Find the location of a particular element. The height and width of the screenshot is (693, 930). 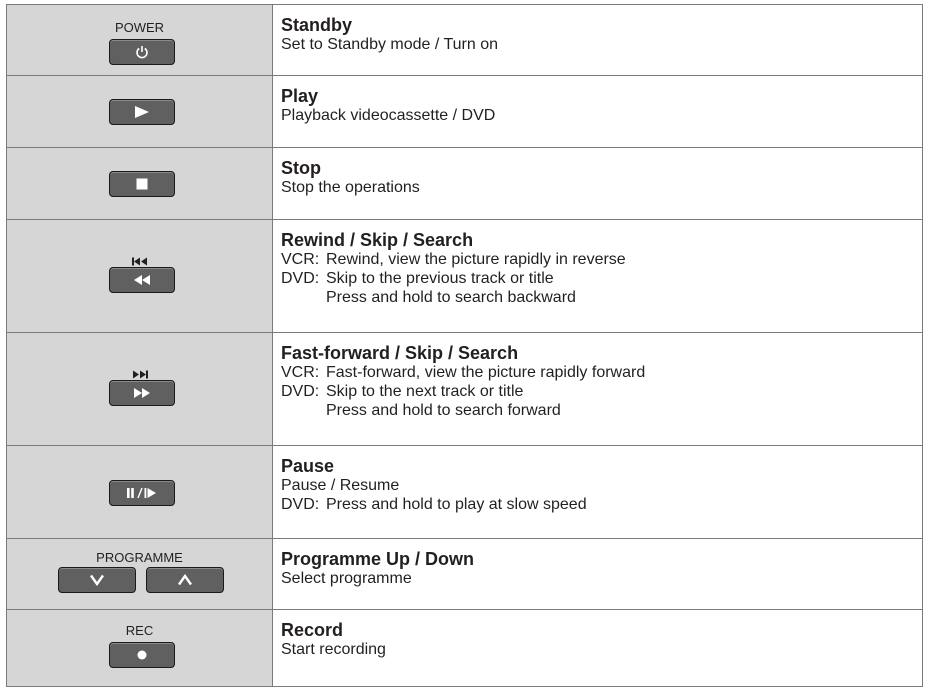

record-icon is located at coordinates (142, 655).